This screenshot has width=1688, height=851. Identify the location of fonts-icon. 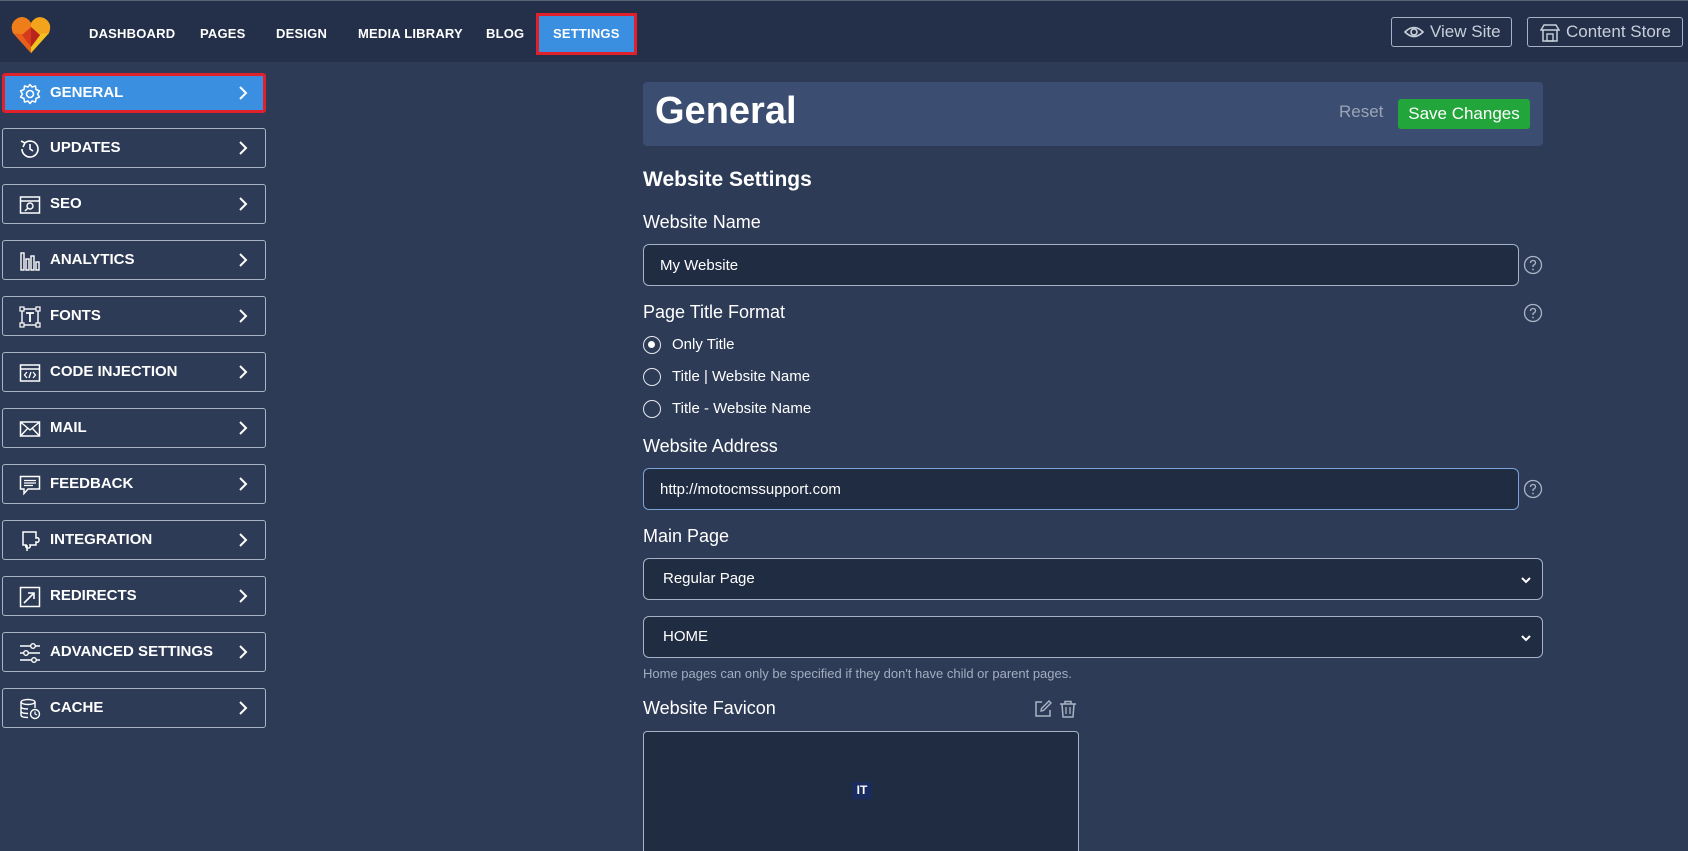
(30, 317).